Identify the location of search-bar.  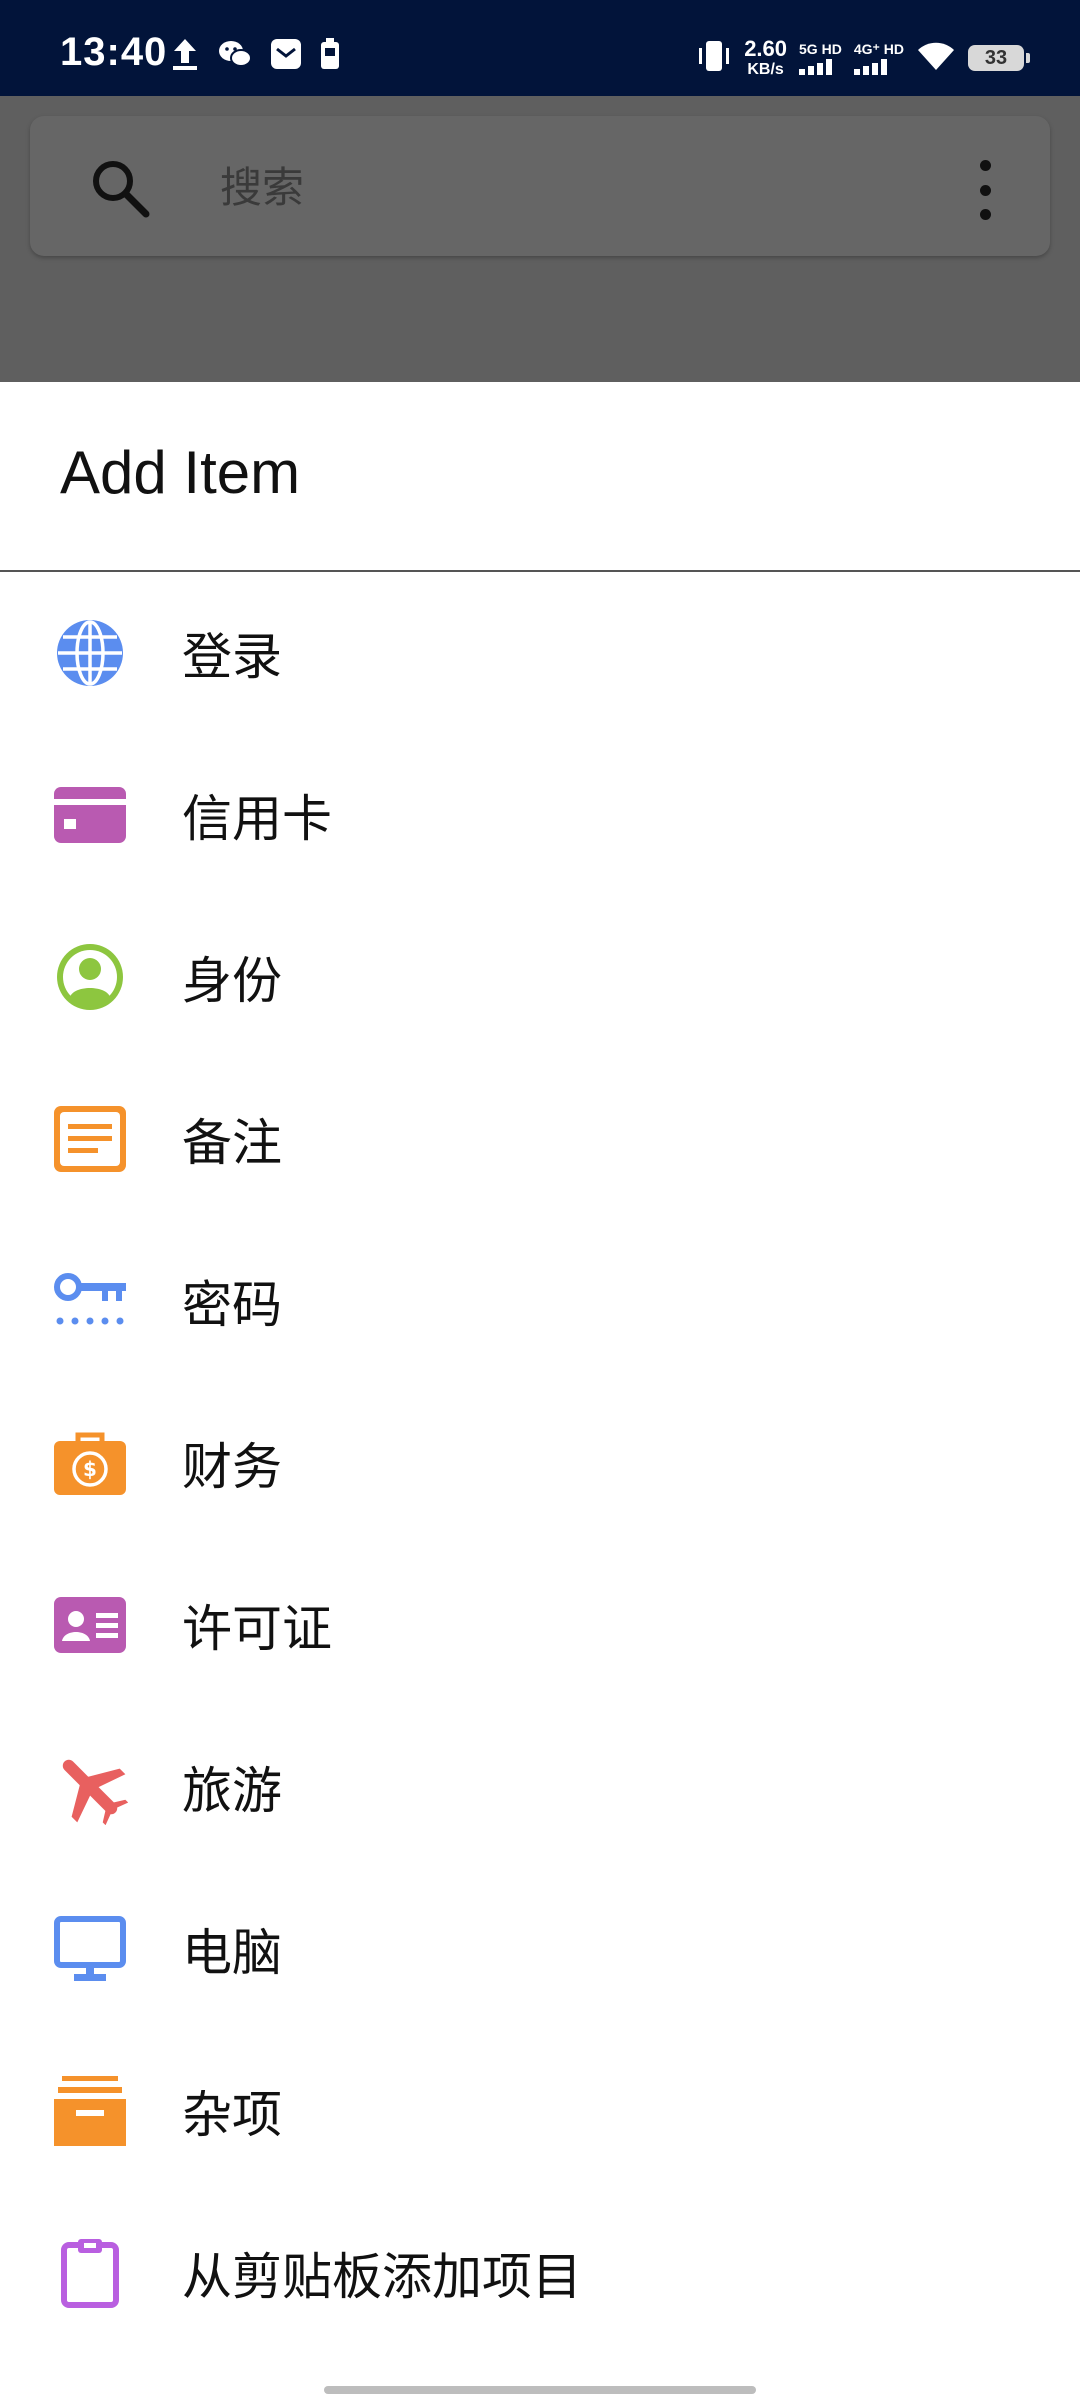
(540, 186).